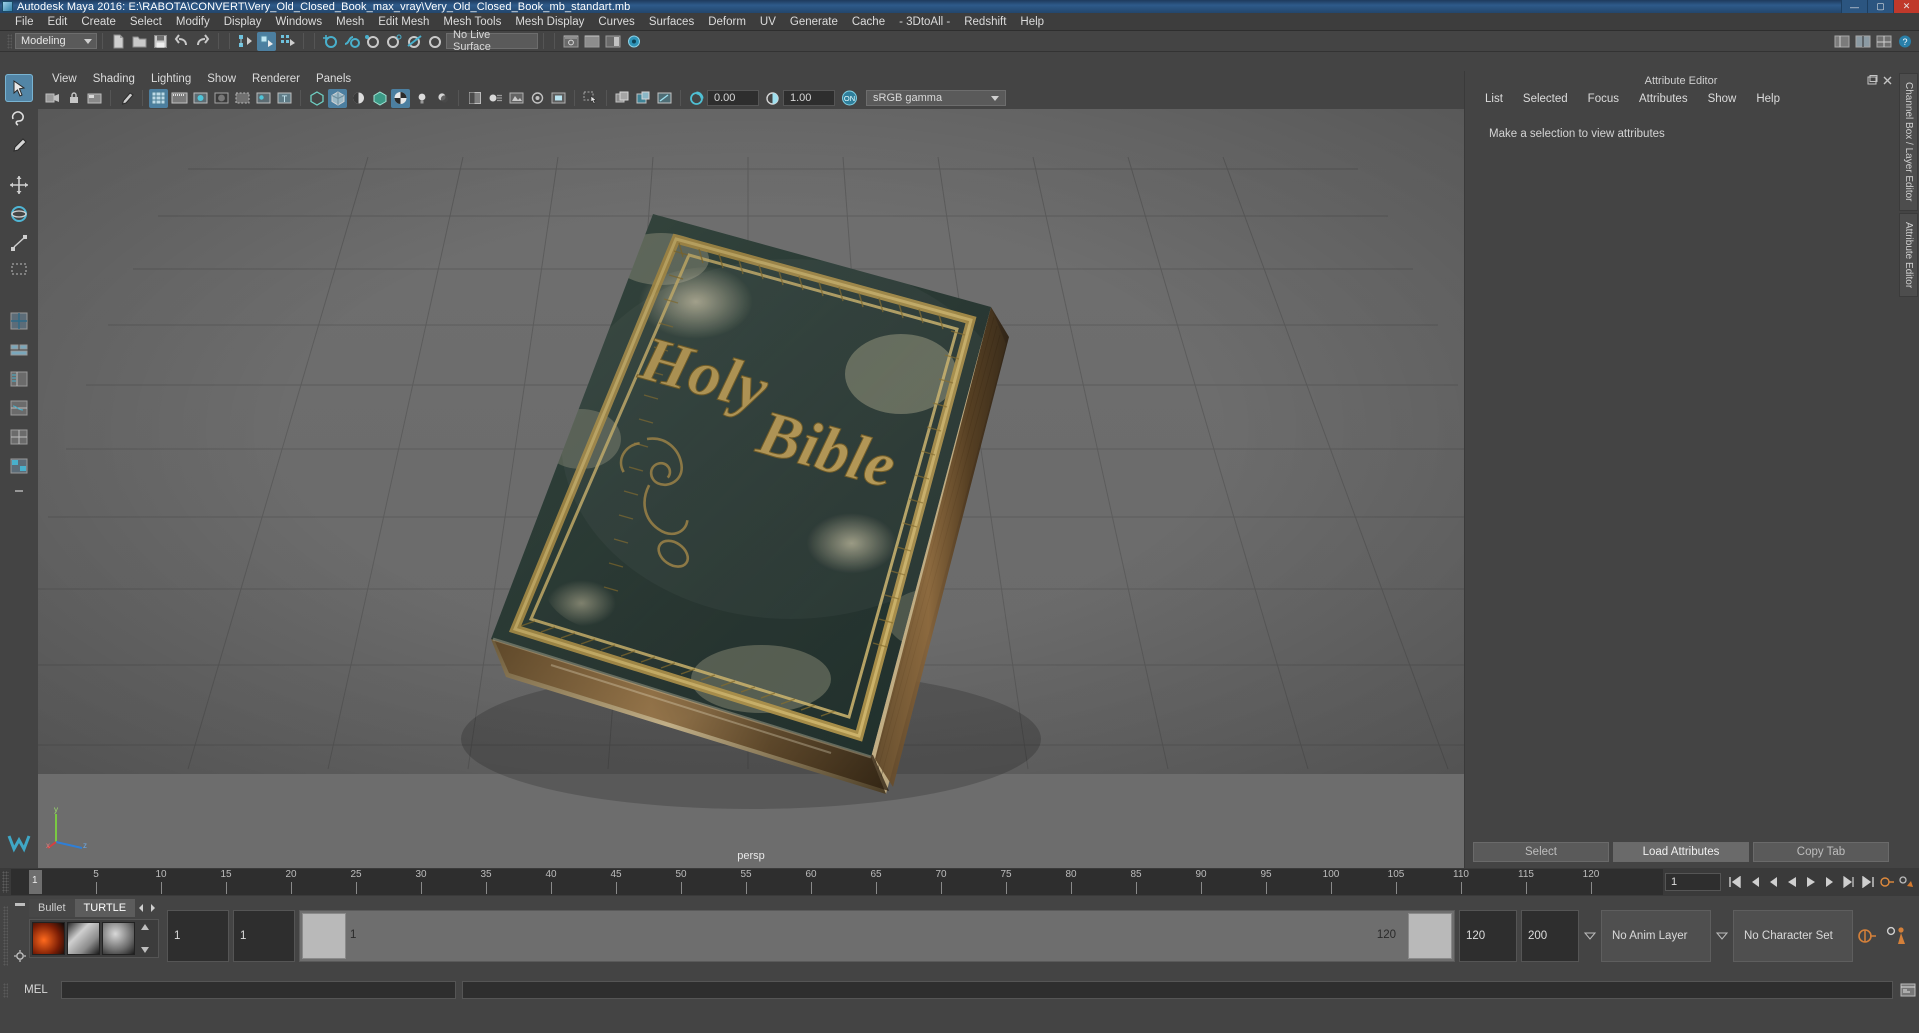 The width and height of the screenshot is (1919, 1033). Describe the element at coordinates (242, 98) in the screenshot. I see `xray-icon` at that location.